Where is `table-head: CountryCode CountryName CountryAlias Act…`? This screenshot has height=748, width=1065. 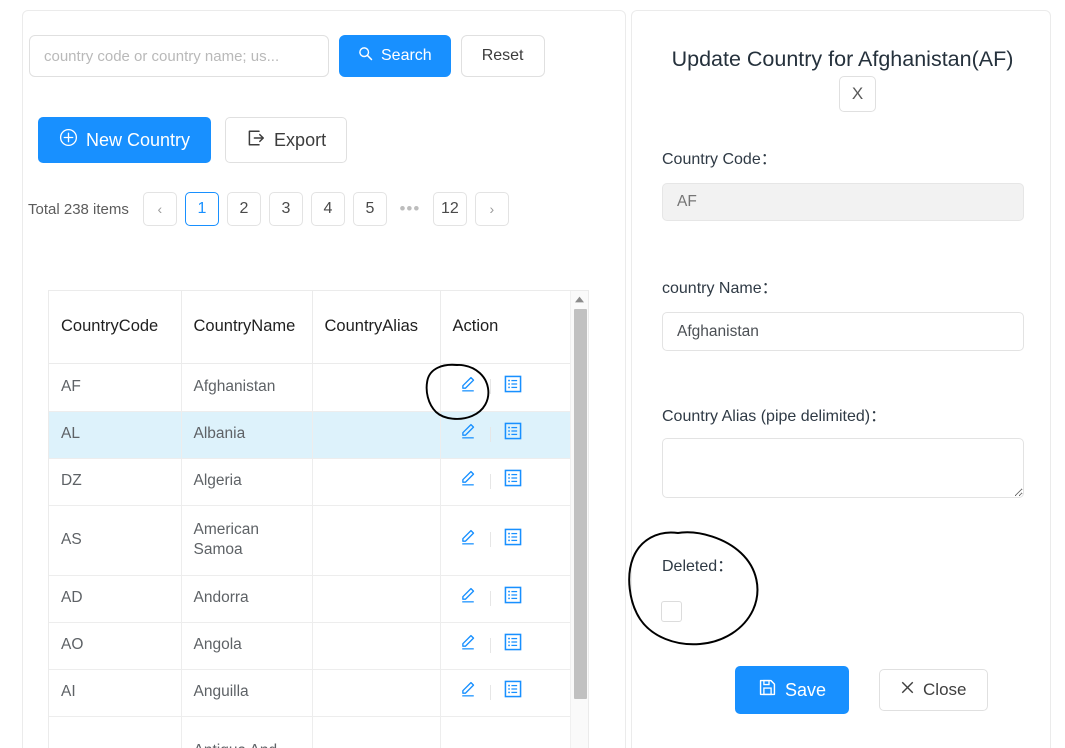 table-head: CountryCode CountryName CountryAlias Act… is located at coordinates (310, 327).